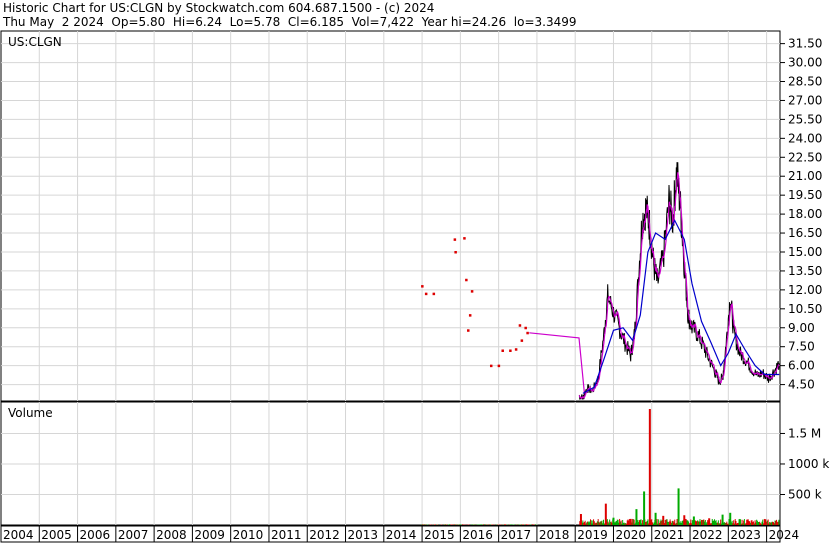 This screenshot has height=543, width=830. Describe the element at coordinates (745, 535) in the screenshot. I see `x-tick-label: 2023` at that location.